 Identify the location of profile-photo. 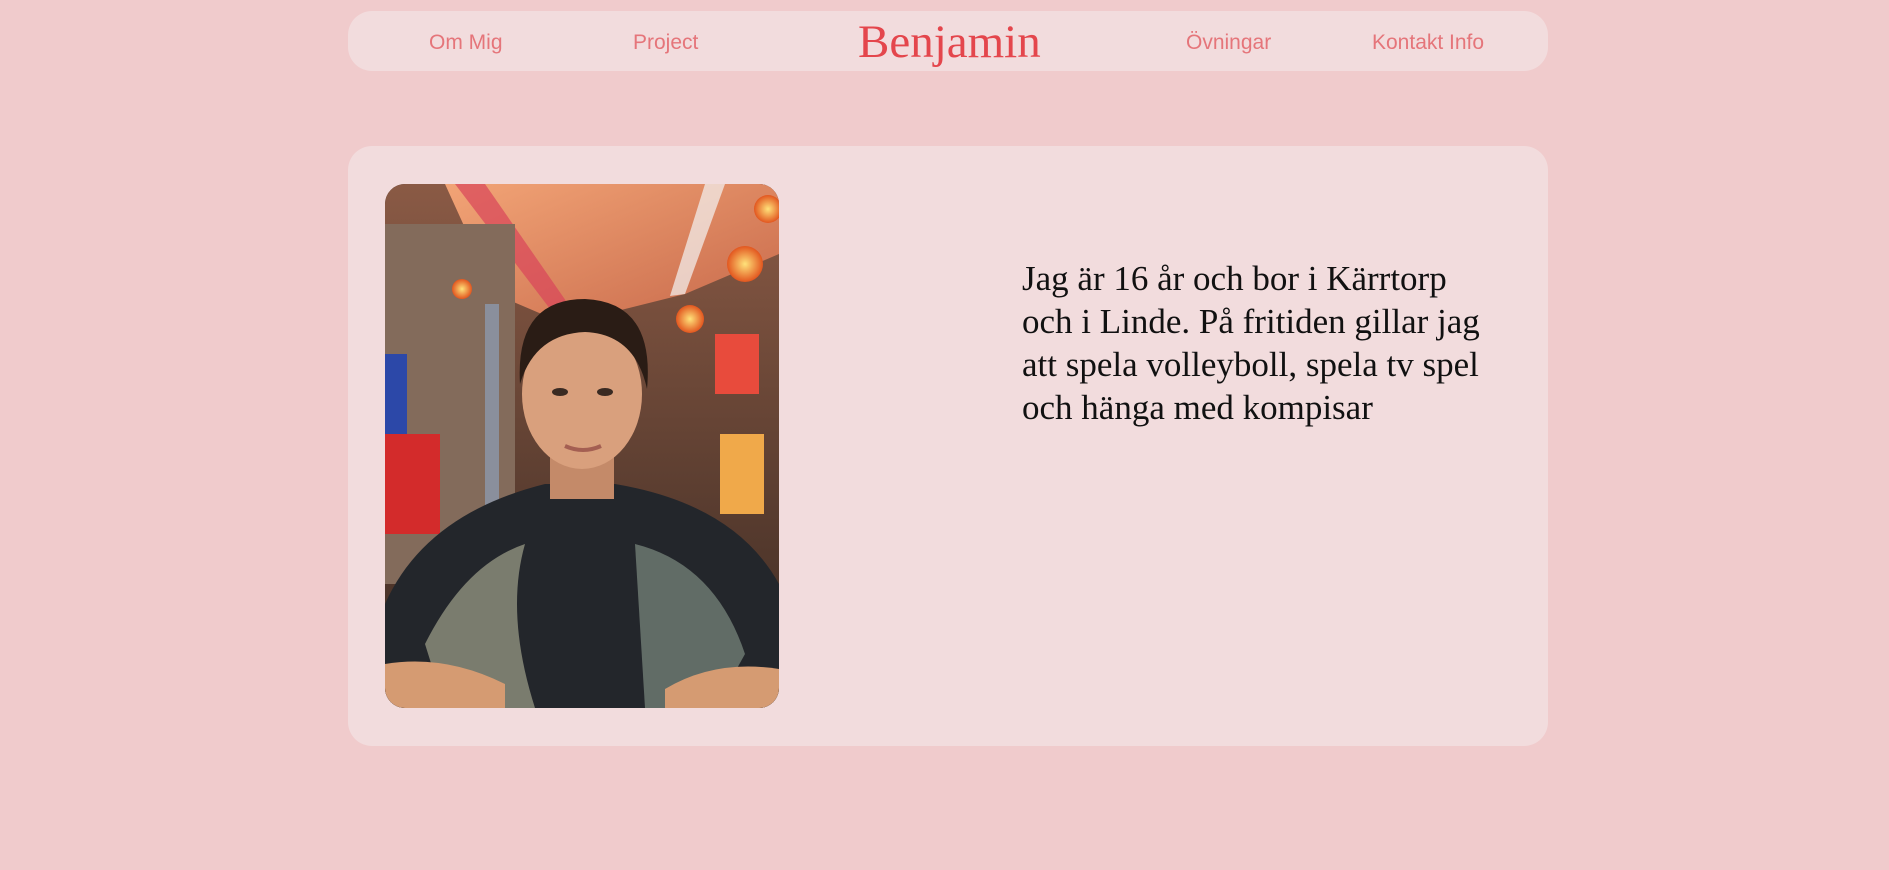
(582, 446).